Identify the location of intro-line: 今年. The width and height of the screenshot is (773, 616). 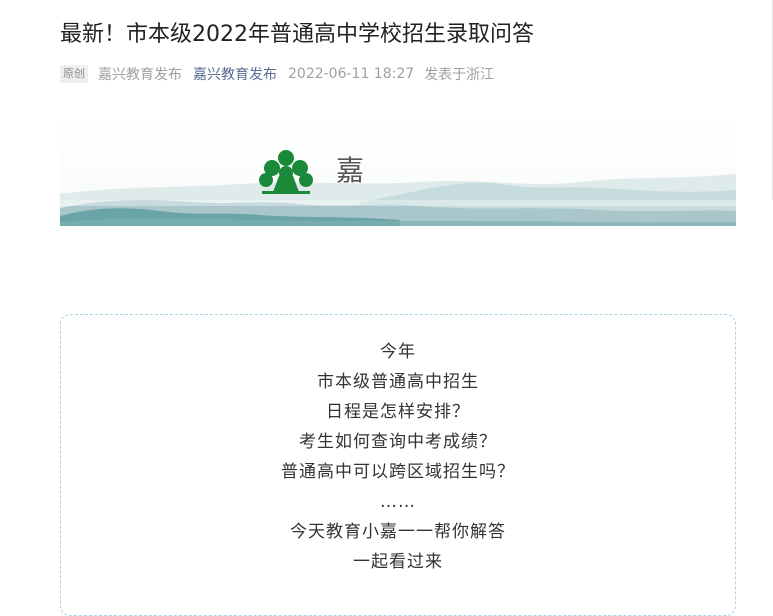
(398, 352).